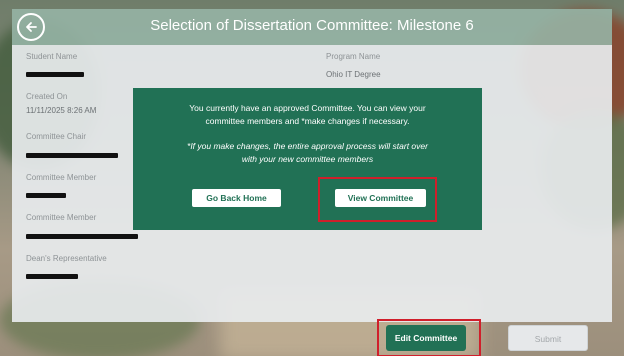 The height and width of the screenshot is (356, 624). Describe the element at coordinates (55, 74) in the screenshot. I see `student-name-redacted` at that location.